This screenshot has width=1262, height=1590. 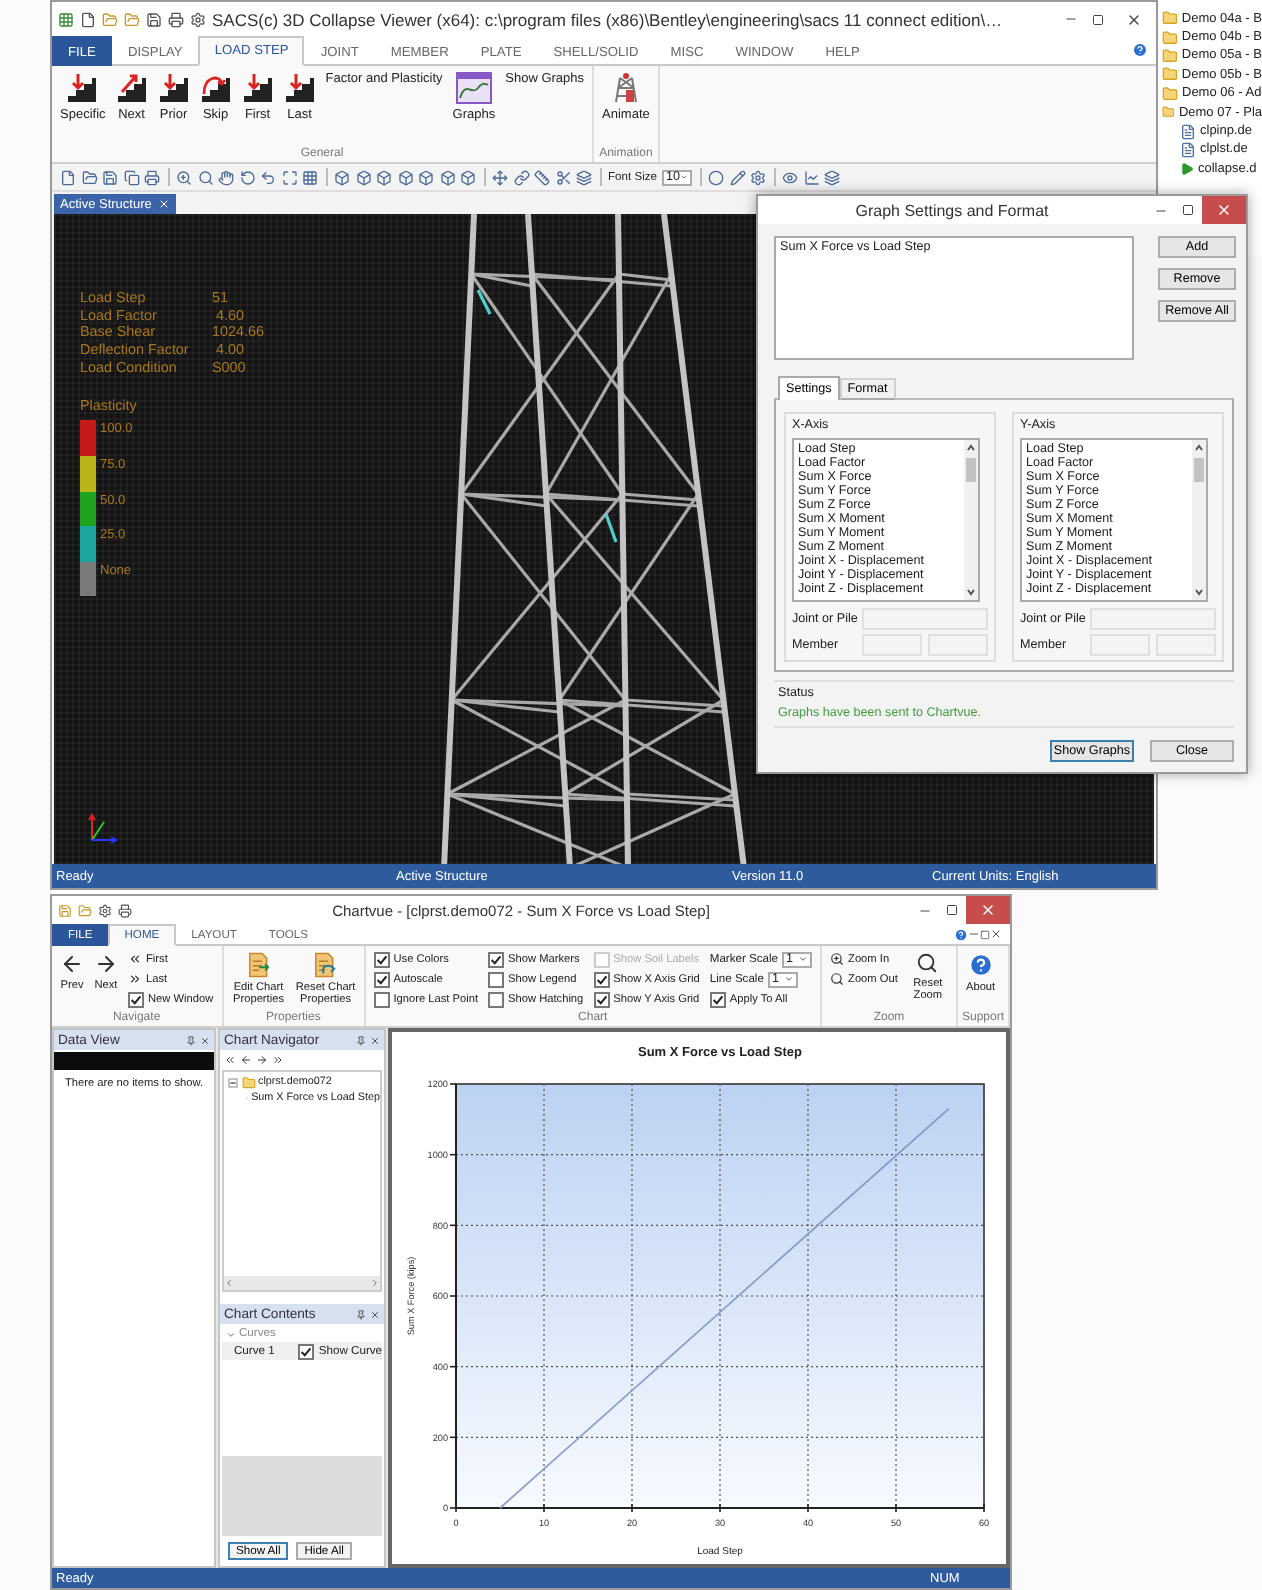 What do you see at coordinates (229, 1283) in the screenshot?
I see `chevron-left-icon` at bounding box center [229, 1283].